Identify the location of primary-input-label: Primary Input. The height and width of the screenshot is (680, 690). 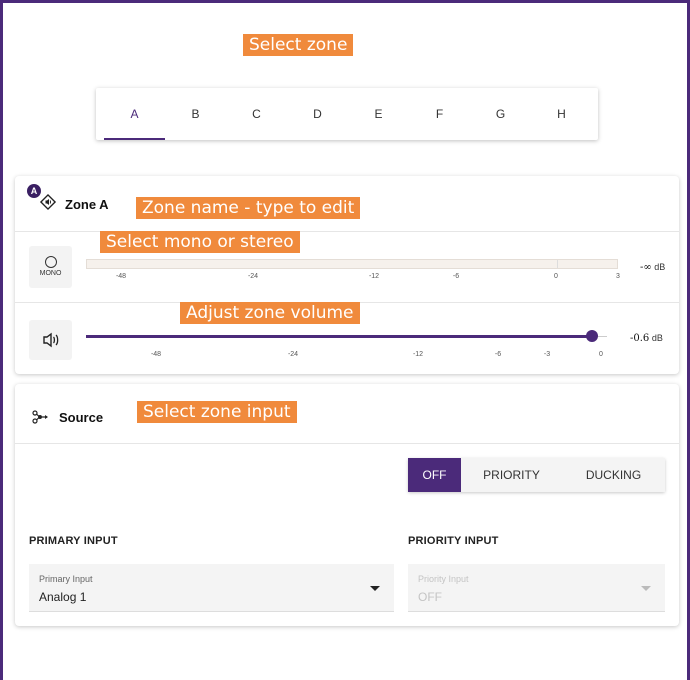
(66, 579).